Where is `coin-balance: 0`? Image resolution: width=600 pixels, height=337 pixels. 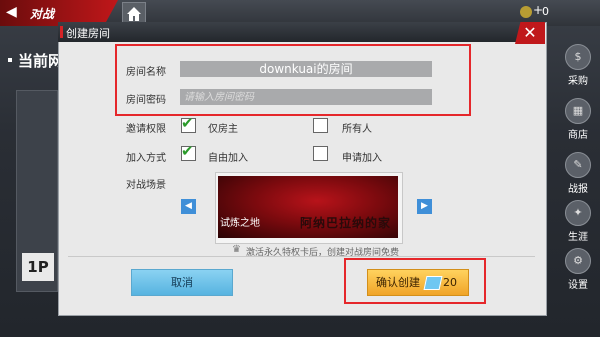 coin-balance: 0 is located at coordinates (545, 11).